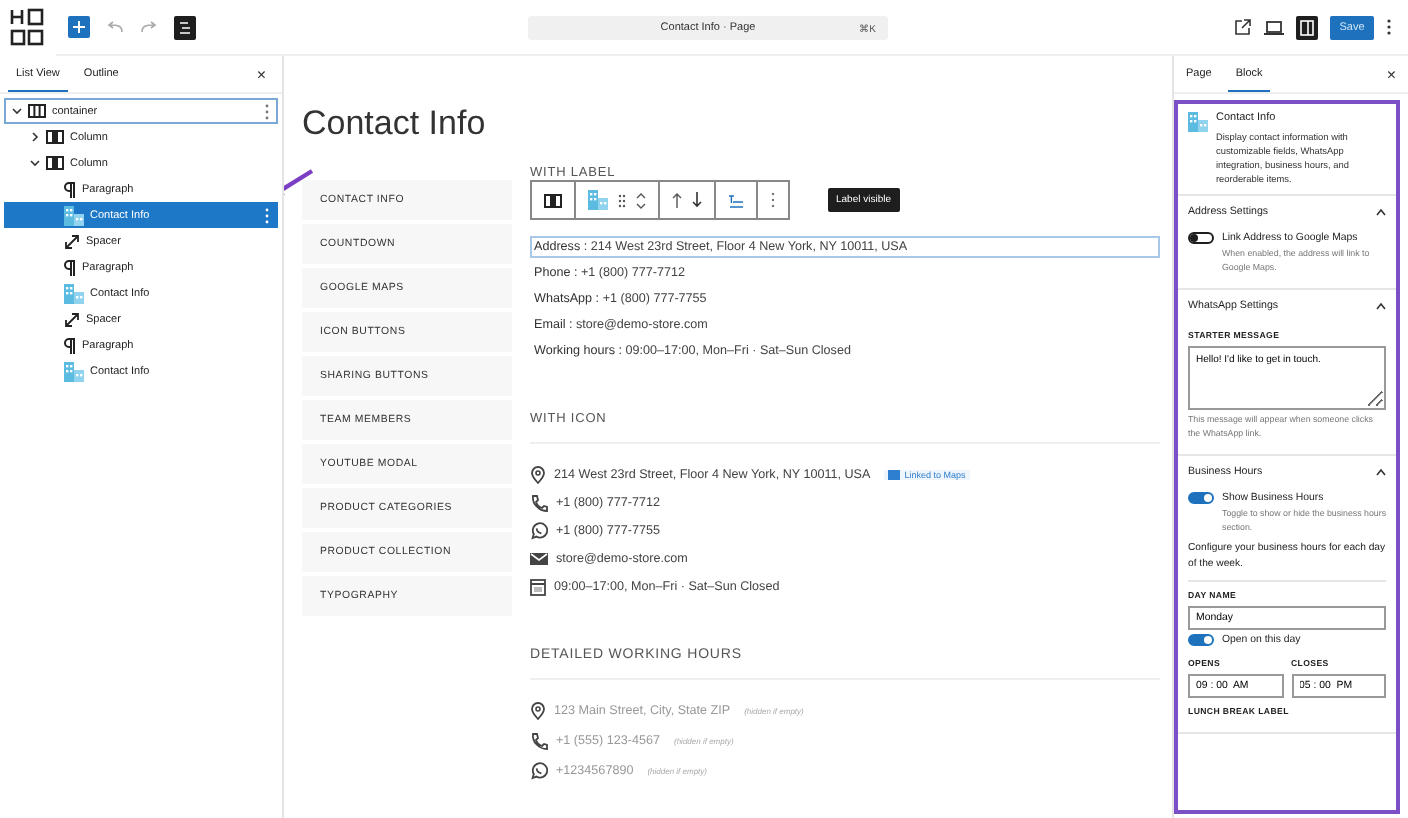 The image size is (1408, 818). What do you see at coordinates (677, 200) in the screenshot?
I see `arrow-up-icon` at bounding box center [677, 200].